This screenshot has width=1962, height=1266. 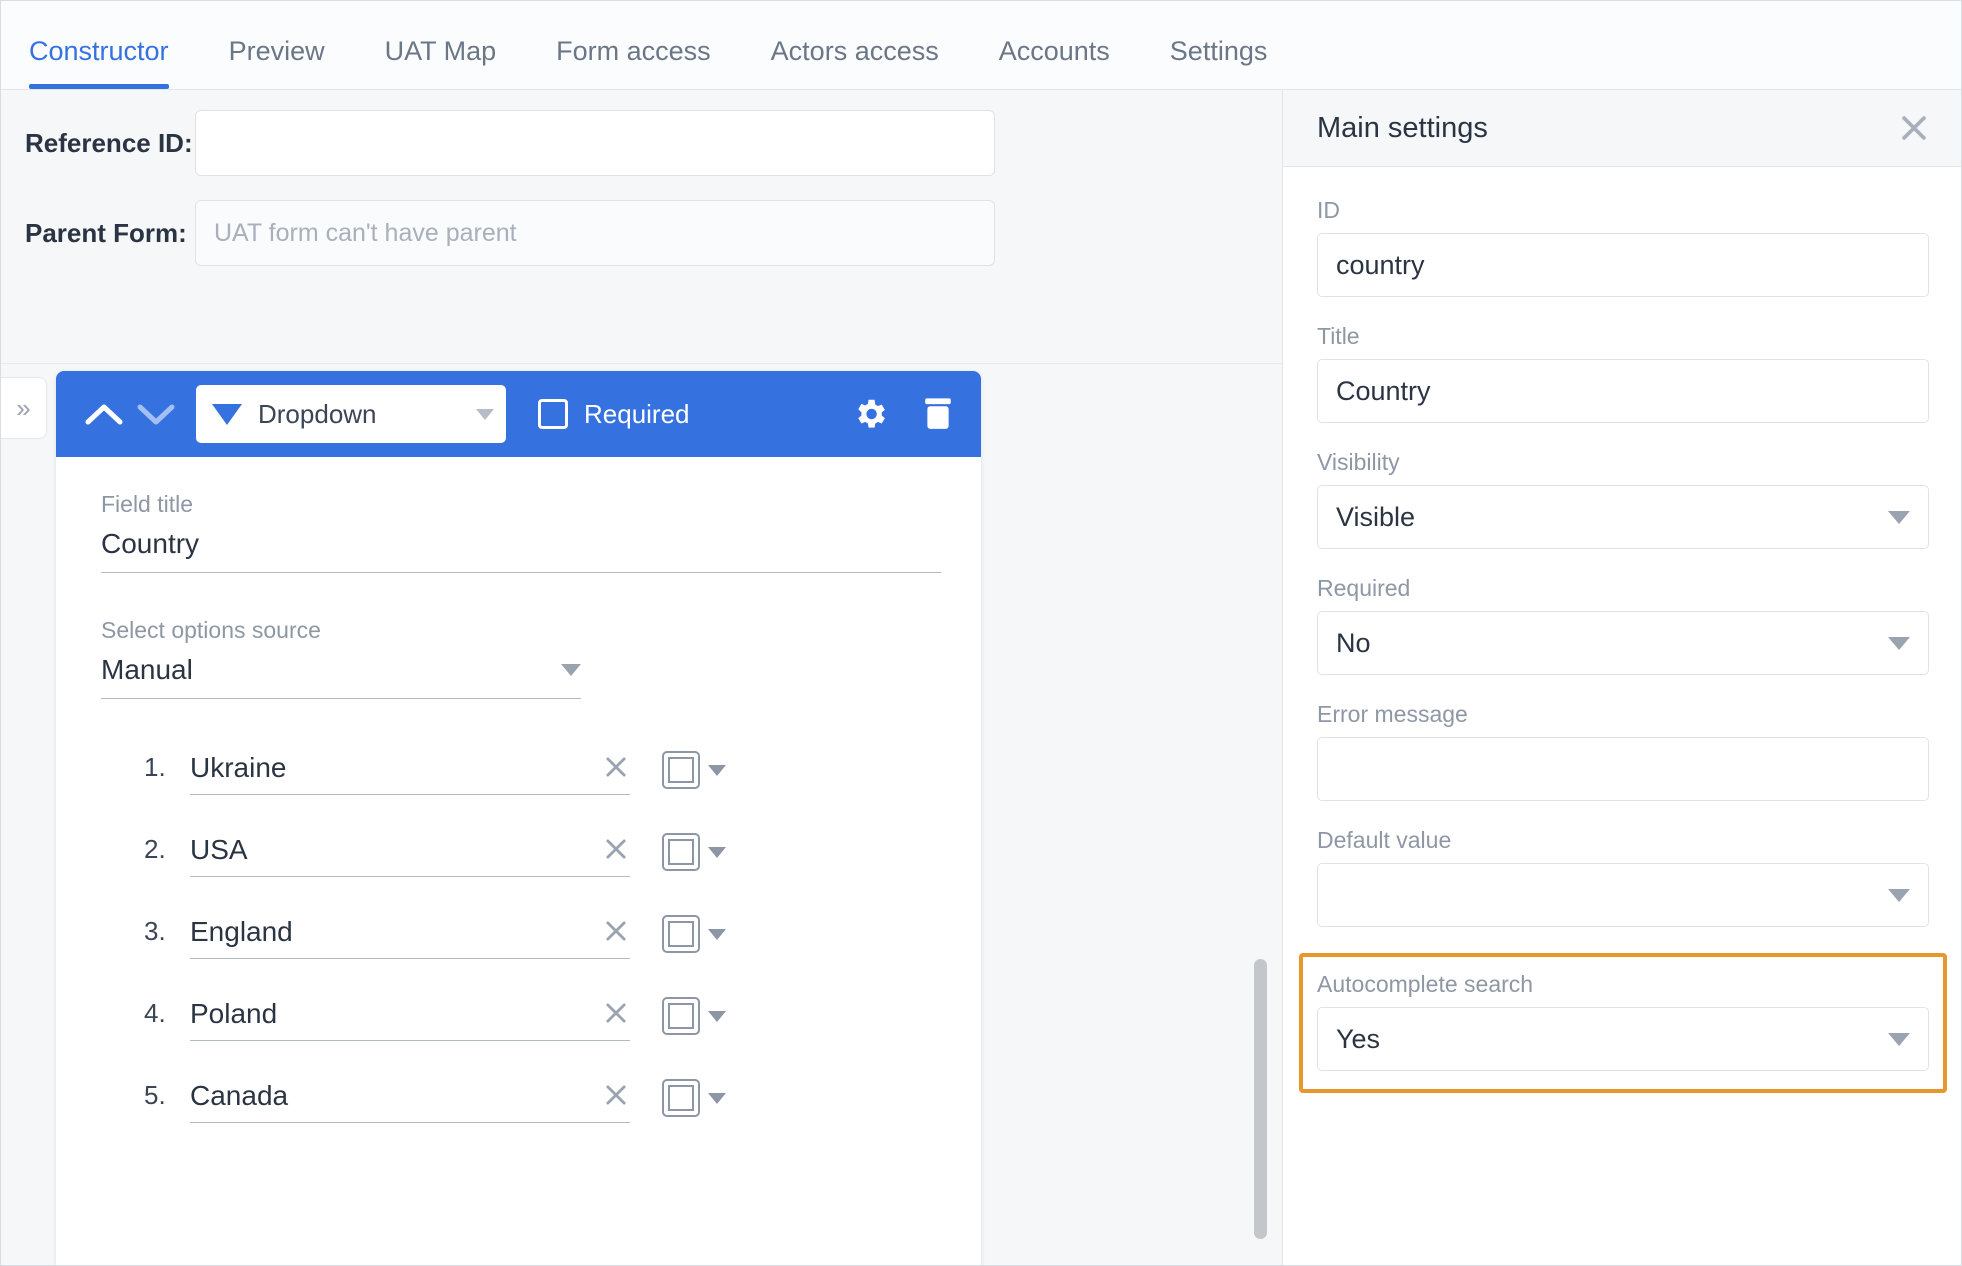 I want to click on tab-preview: Preview, so click(x=277, y=62).